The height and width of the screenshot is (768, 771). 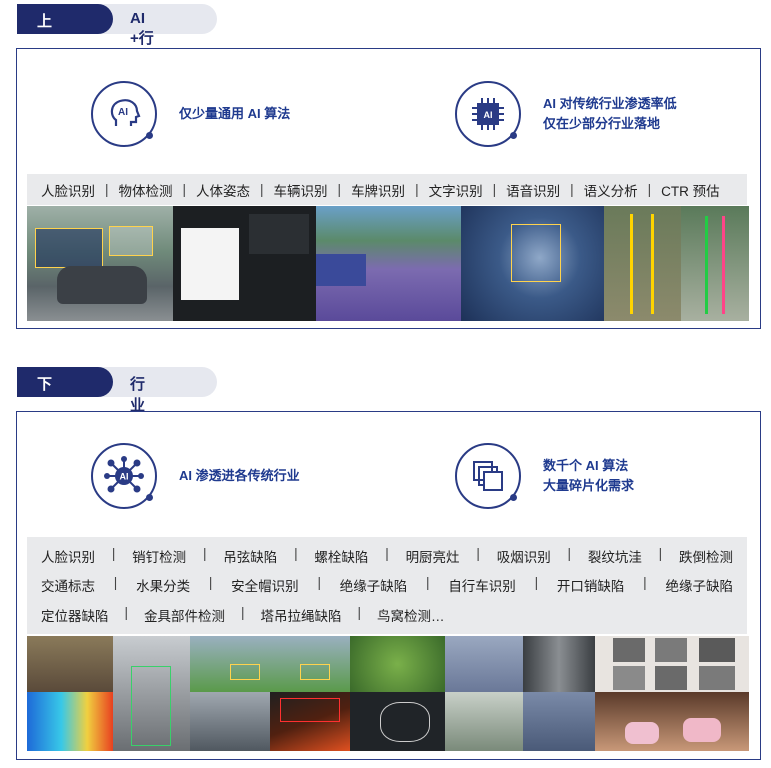 I want to click on category-label: 语义分析, so click(x=610, y=191).